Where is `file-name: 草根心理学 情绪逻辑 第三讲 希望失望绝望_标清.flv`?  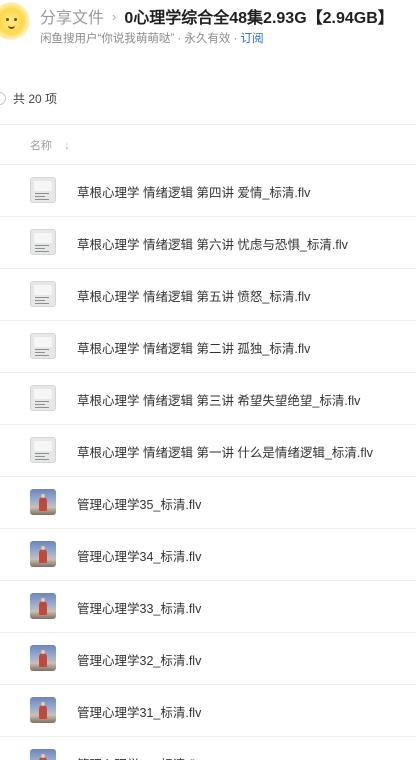
file-name: 草根心理学 情绪逻辑 第三讲 希望失望绝望_标清.flv is located at coordinates (218, 399).